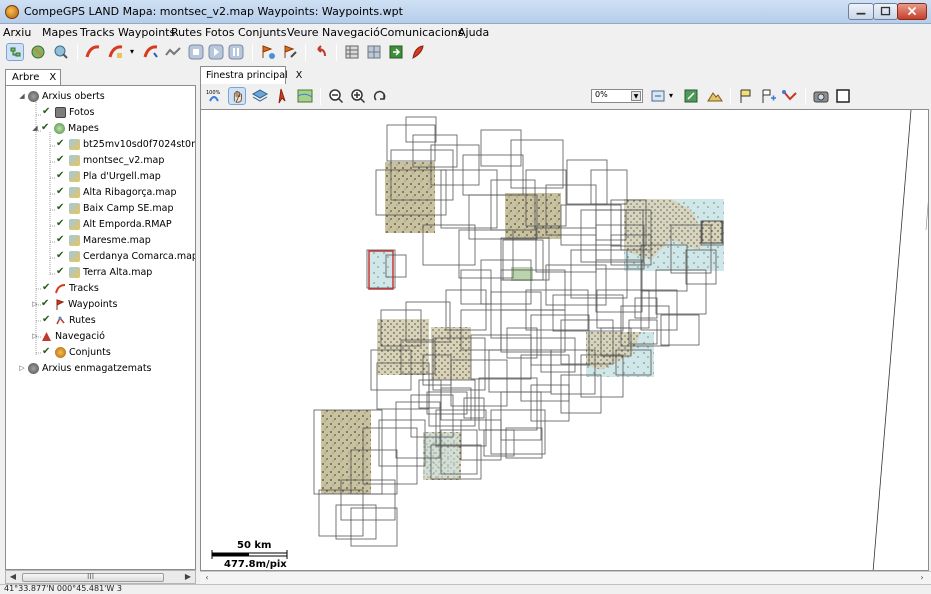  I want to click on scroll-right-icon: ›, so click(922, 578).